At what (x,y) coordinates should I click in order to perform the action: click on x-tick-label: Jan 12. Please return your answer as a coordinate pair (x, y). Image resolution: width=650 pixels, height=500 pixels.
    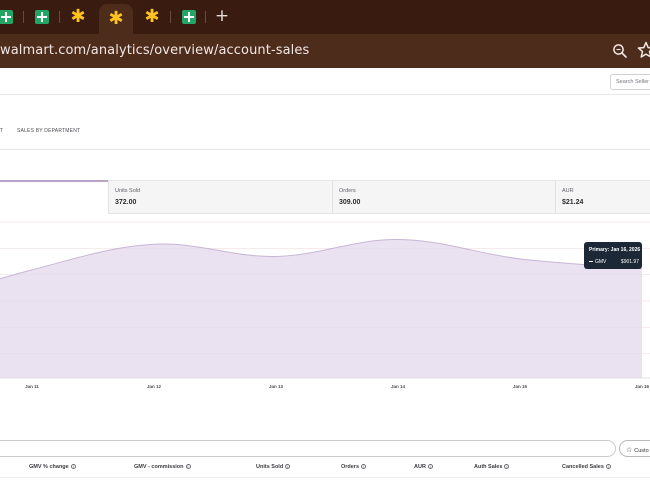
    Looking at the image, I should click on (154, 386).